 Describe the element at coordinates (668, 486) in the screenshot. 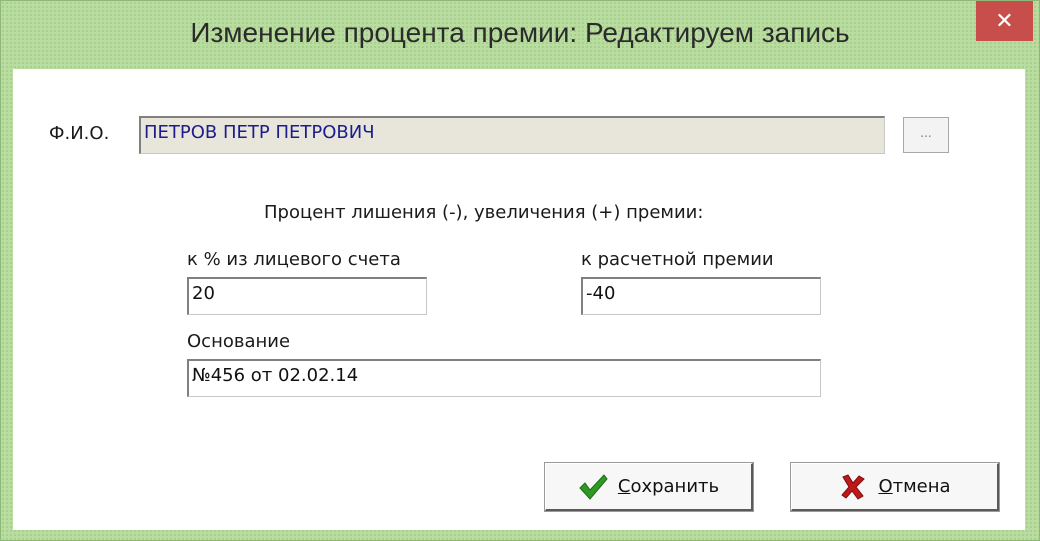

I see `save-button-label: Сохранить` at that location.